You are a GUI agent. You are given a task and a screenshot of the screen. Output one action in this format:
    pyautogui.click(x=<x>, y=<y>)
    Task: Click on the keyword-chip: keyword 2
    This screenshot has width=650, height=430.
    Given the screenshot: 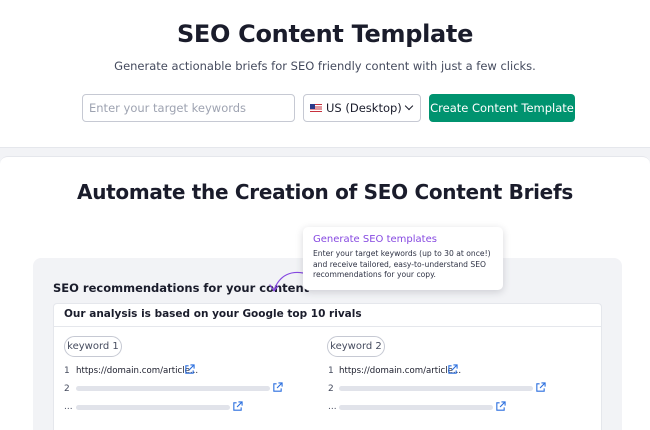 What is the action you would take?
    pyautogui.click(x=356, y=346)
    